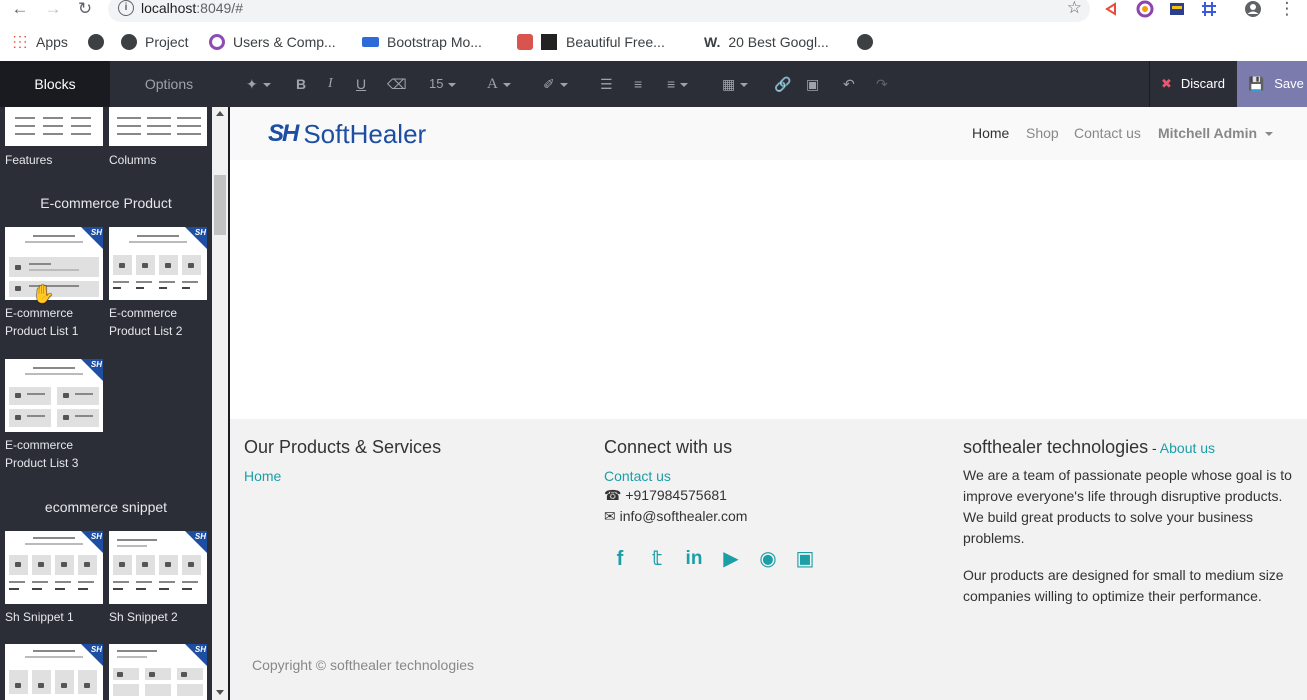 The image size is (1307, 700). What do you see at coordinates (283, 133) in the screenshot?
I see `logo-mark: SH` at bounding box center [283, 133].